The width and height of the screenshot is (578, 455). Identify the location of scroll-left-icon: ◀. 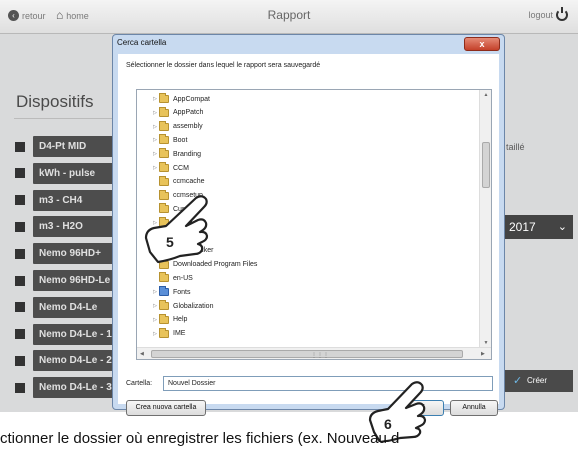
(142, 353).